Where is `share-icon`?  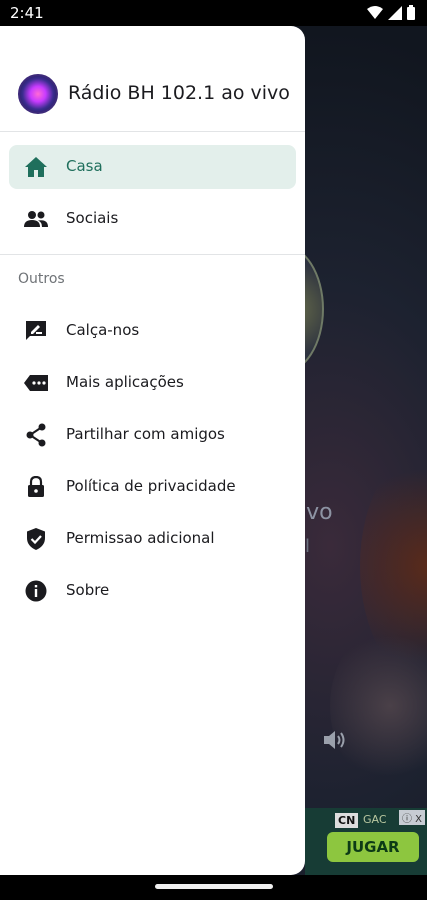 share-icon is located at coordinates (36, 435).